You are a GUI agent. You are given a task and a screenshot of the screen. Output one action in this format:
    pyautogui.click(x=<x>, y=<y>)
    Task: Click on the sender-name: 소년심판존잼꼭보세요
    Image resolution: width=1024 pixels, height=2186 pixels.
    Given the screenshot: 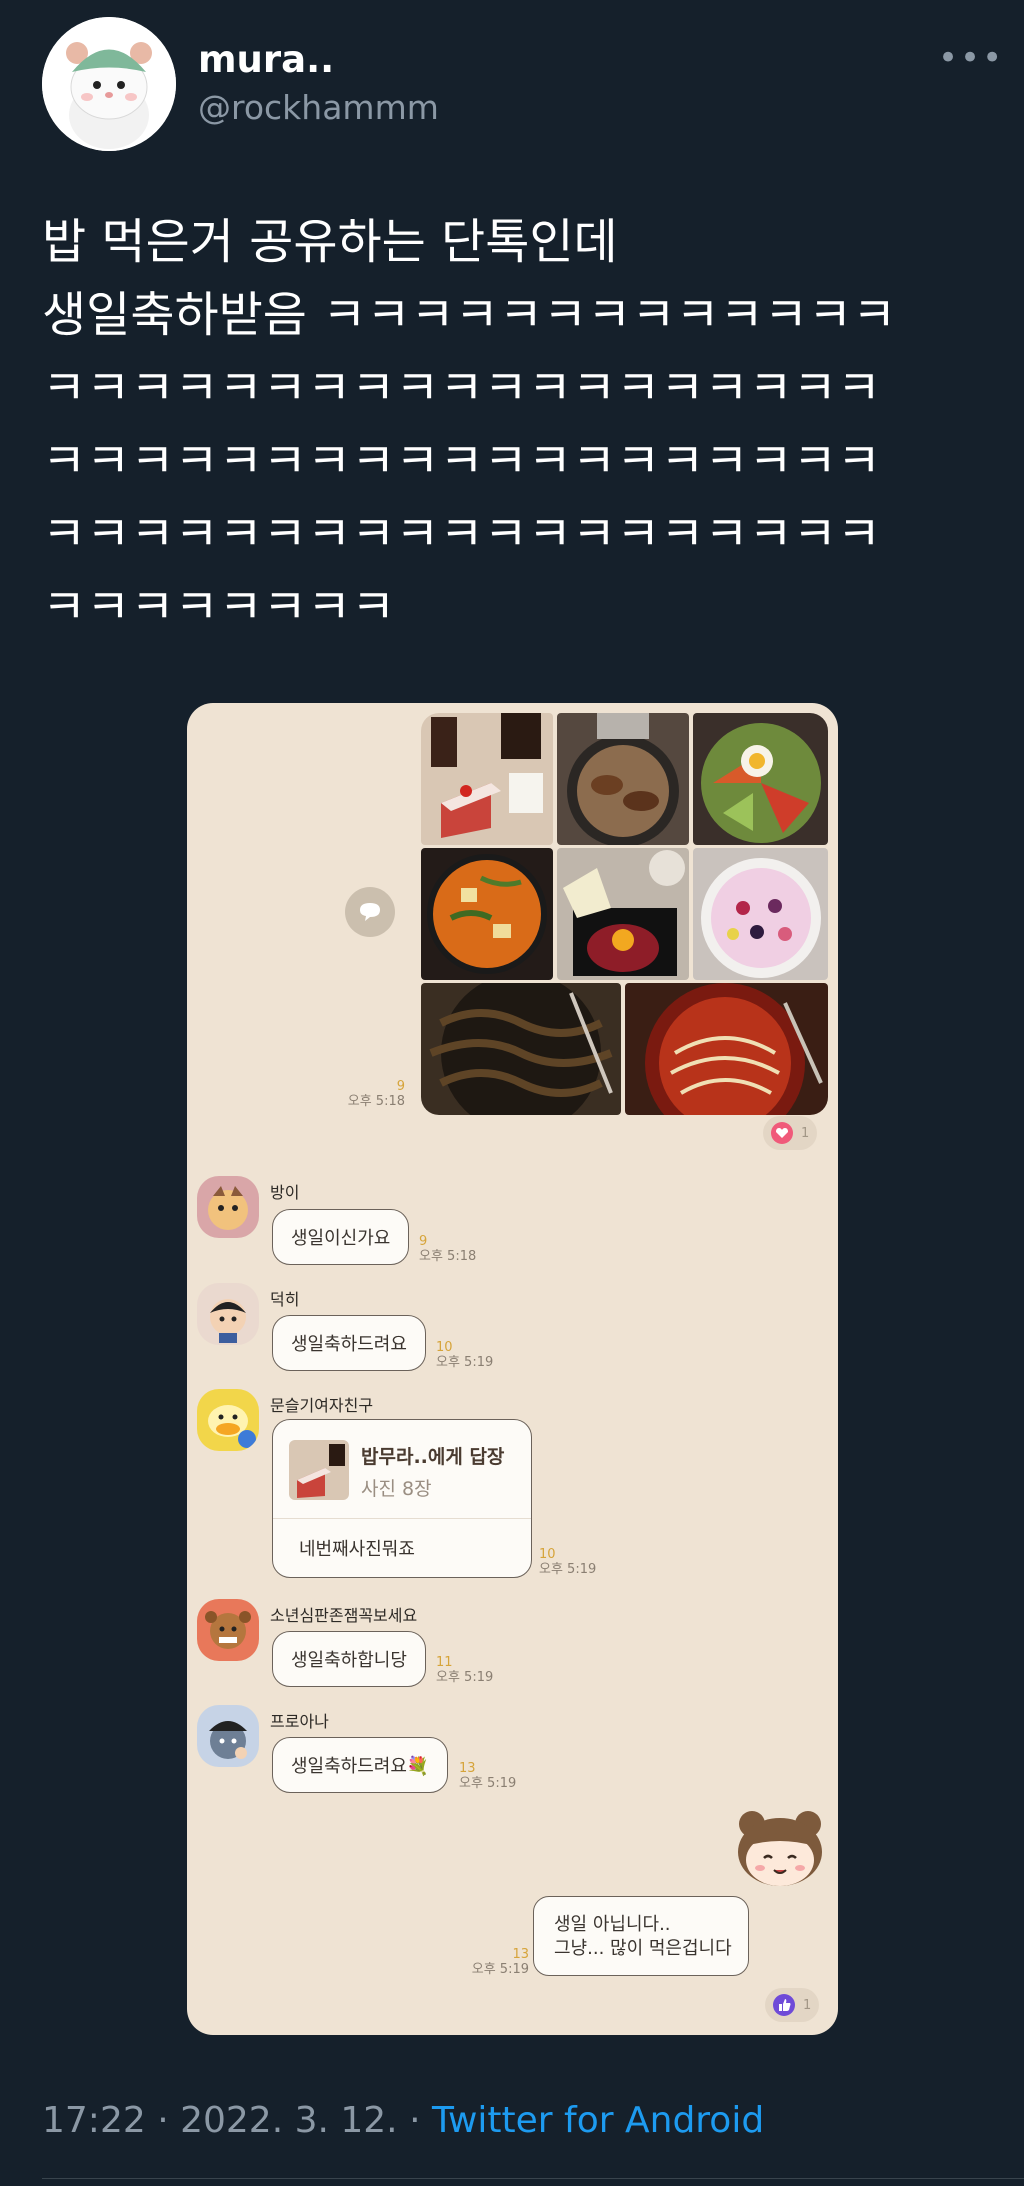 What is the action you would take?
    pyautogui.click(x=344, y=1615)
    